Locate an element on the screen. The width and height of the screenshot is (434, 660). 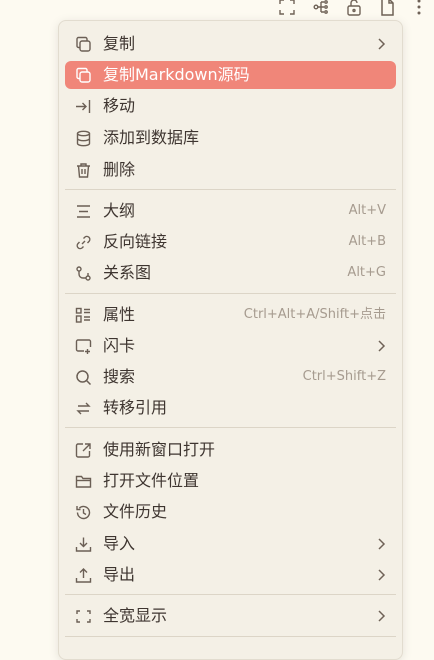
menu-item-graph: 关系图 Alt+G is located at coordinates (230, 273).